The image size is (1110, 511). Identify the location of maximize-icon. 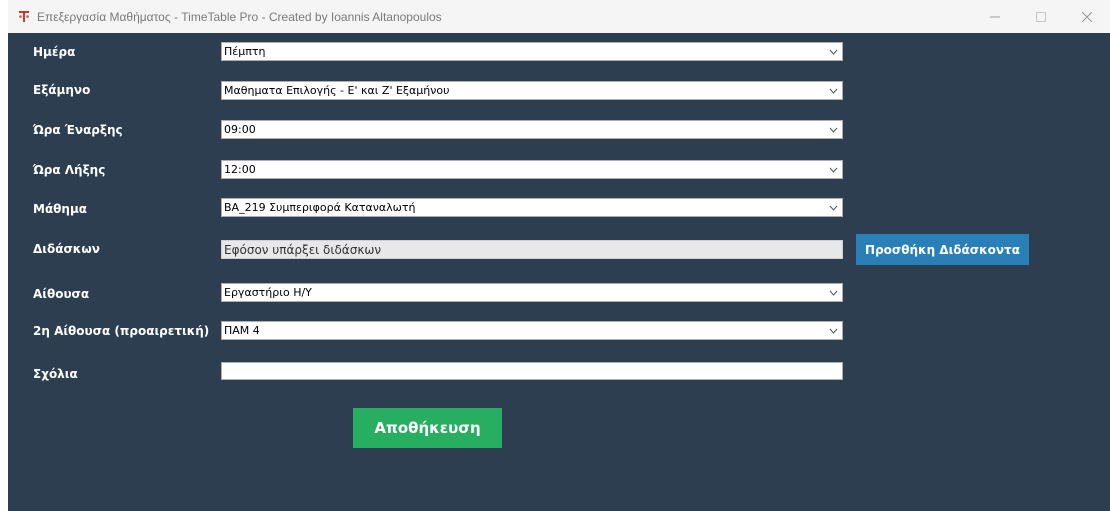
(1041, 16).